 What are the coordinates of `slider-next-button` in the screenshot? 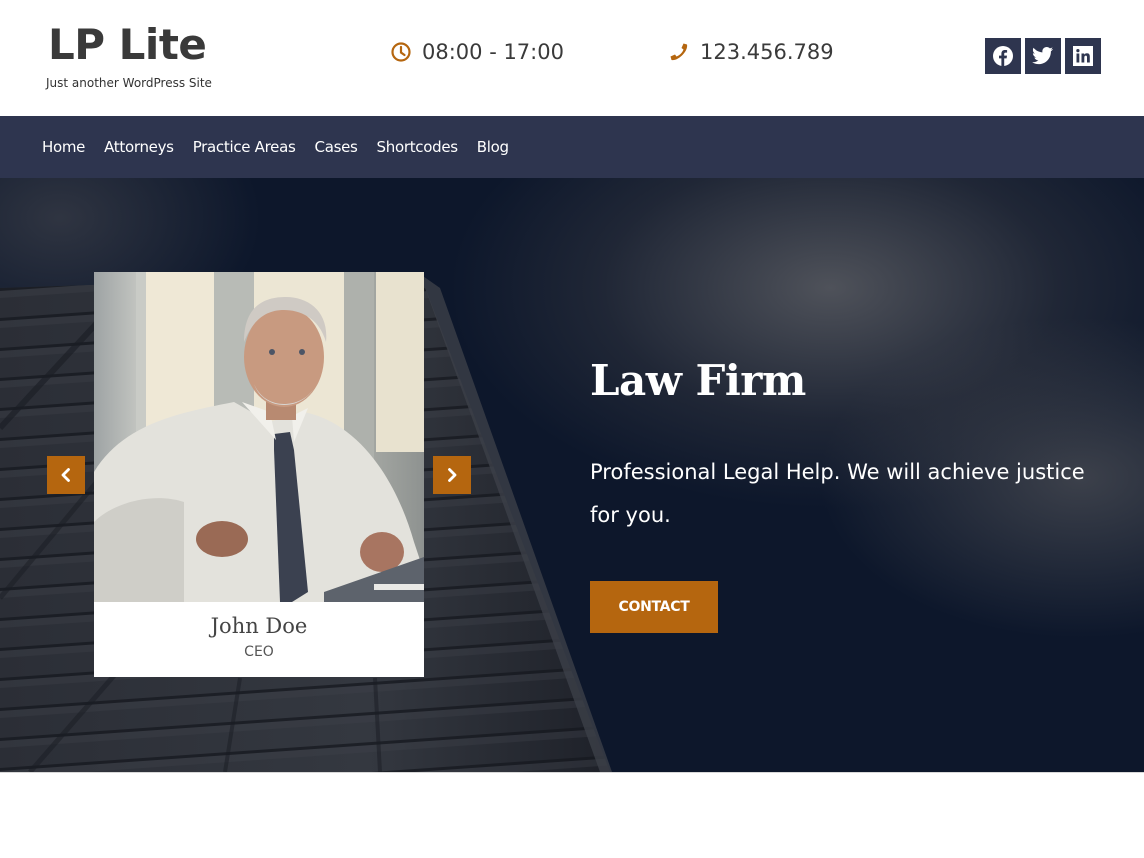 It's located at (452, 475).